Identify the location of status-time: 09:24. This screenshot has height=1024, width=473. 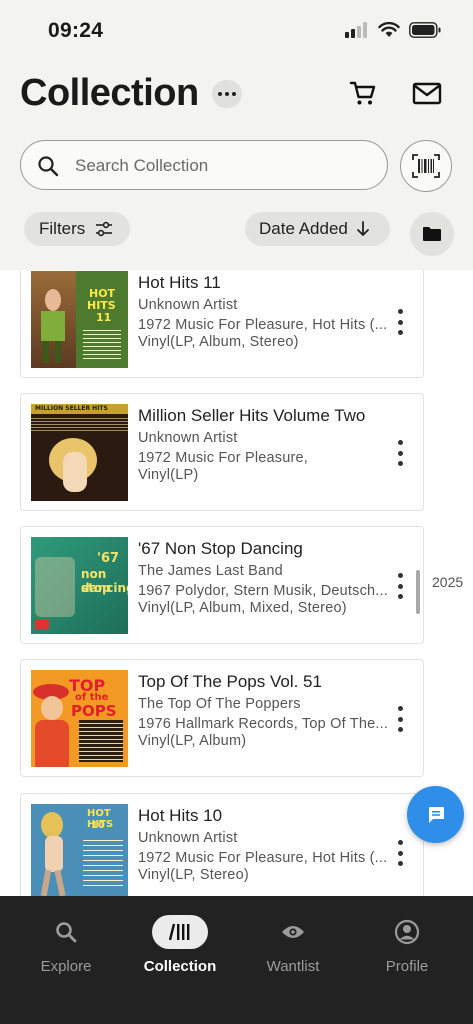
(76, 30).